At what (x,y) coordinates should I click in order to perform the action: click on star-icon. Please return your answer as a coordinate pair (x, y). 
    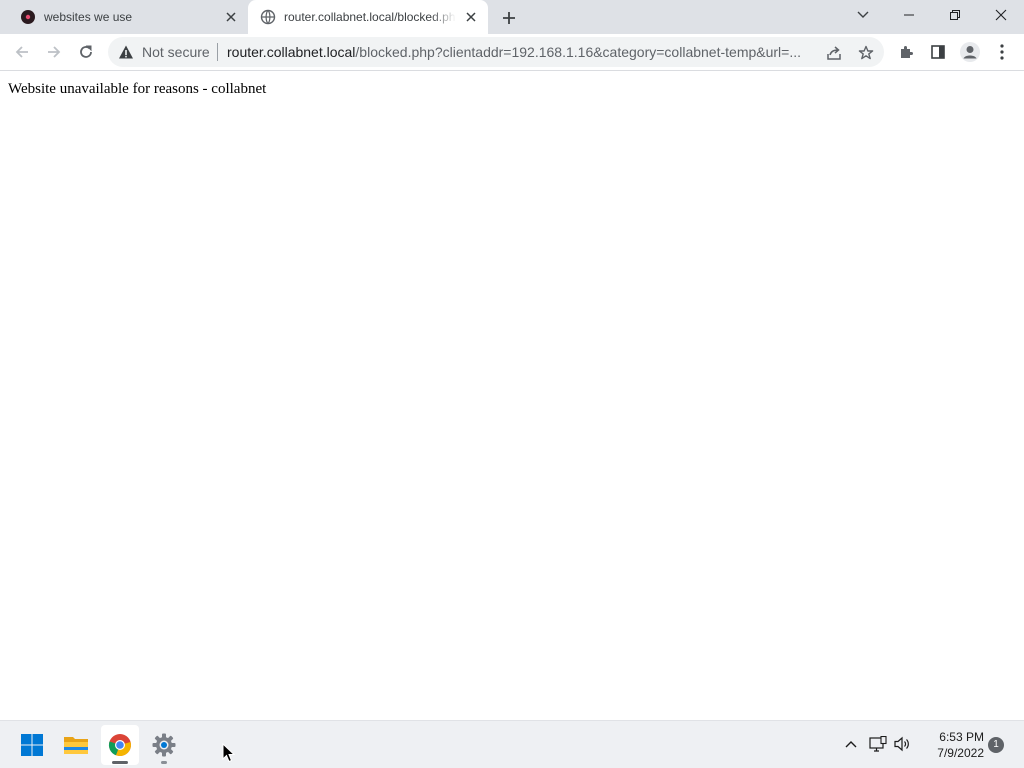
    Looking at the image, I should click on (866, 52).